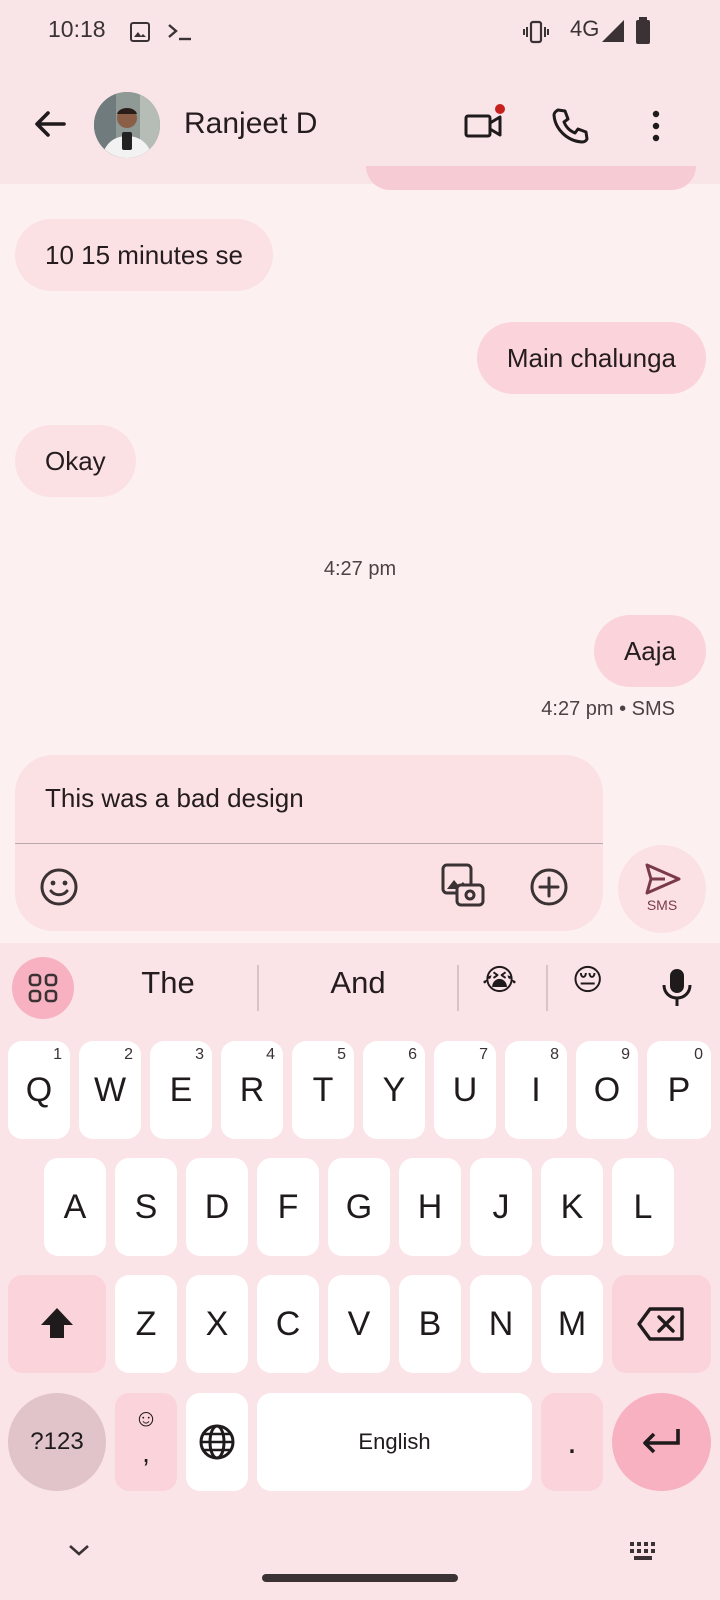 The image size is (720, 1600). What do you see at coordinates (625, 1054) in the screenshot?
I see `key-hint: 9` at bounding box center [625, 1054].